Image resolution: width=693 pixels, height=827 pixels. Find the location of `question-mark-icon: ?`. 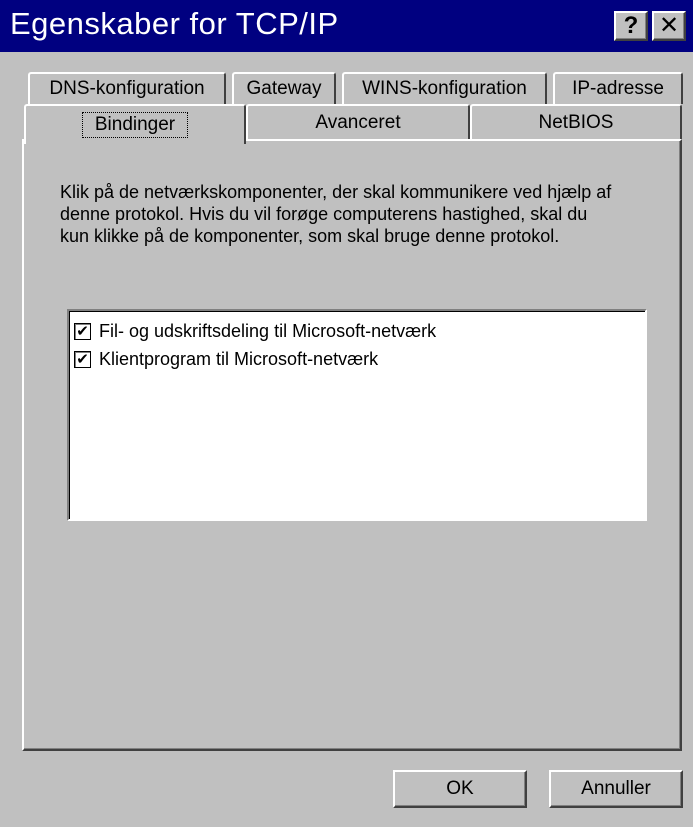

question-mark-icon: ? is located at coordinates (631, 25).